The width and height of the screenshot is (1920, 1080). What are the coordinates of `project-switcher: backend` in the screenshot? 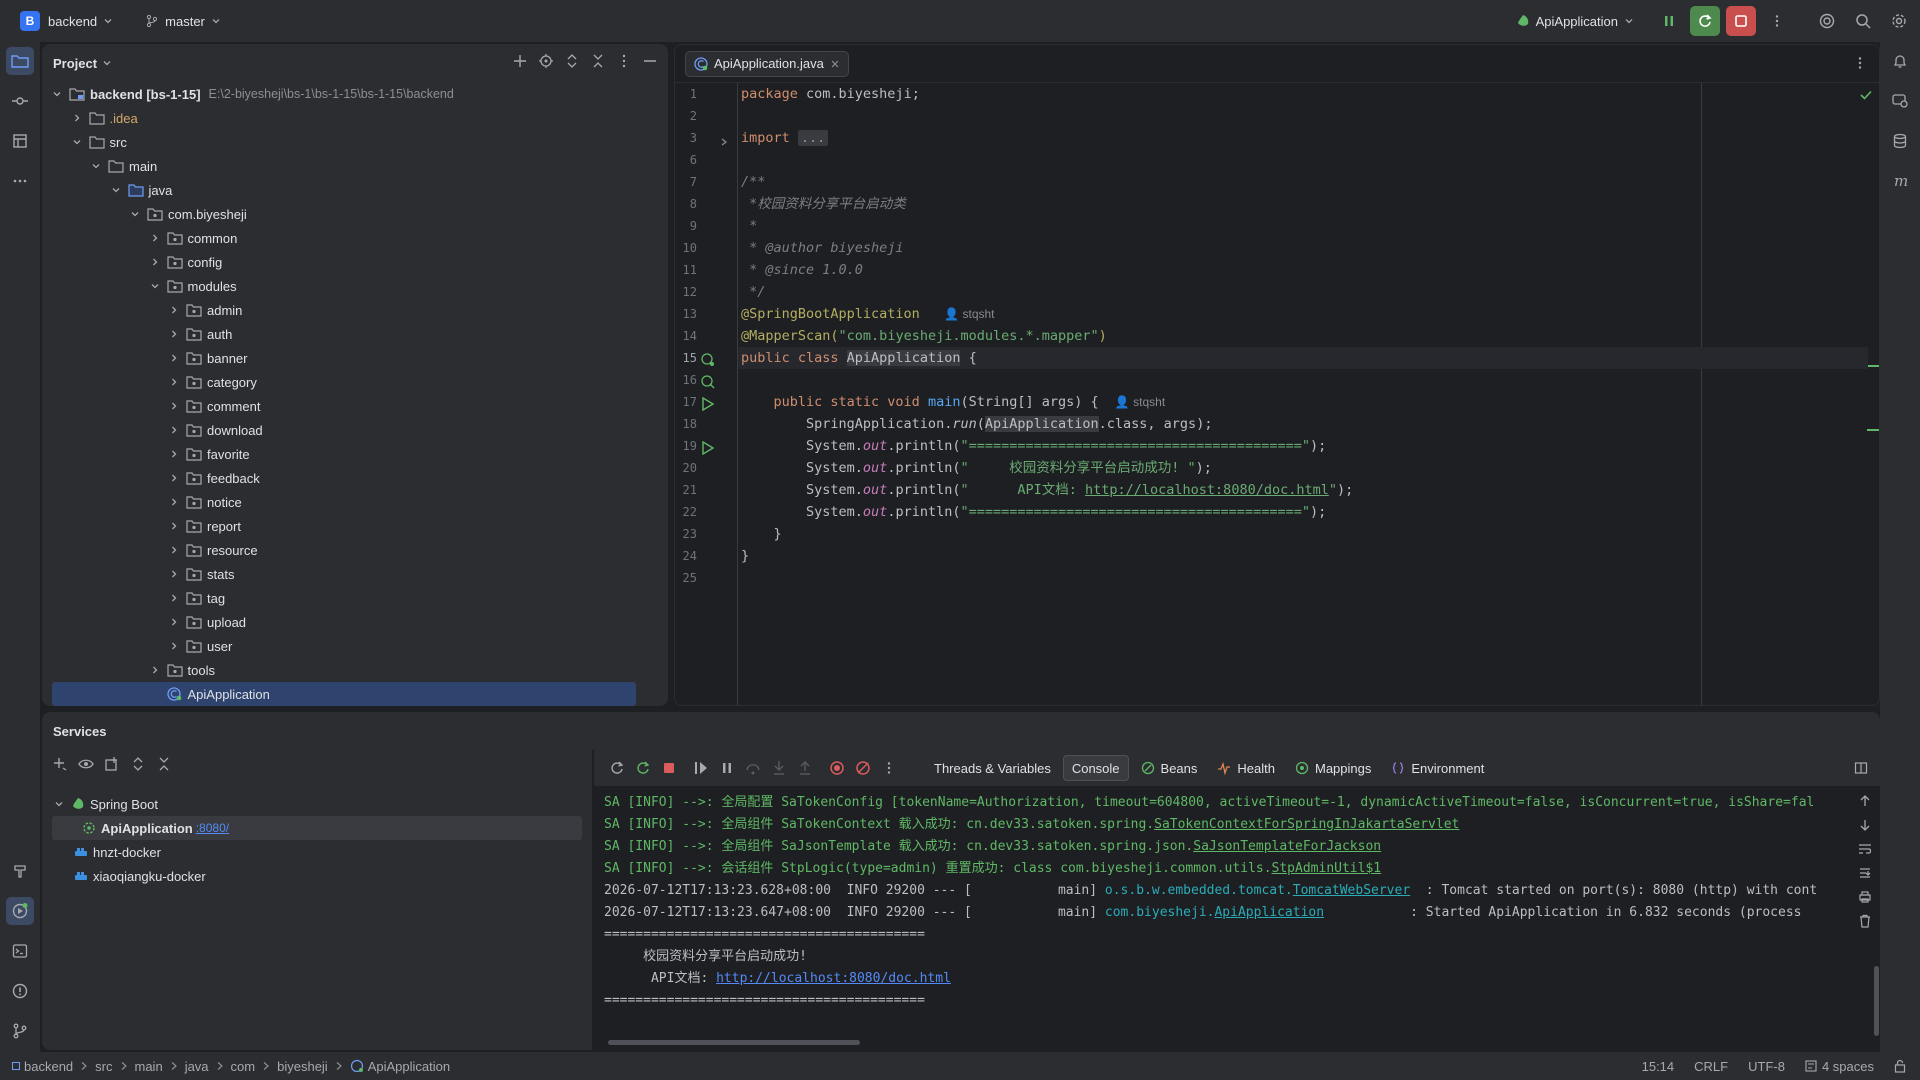 It's located at (80, 21).